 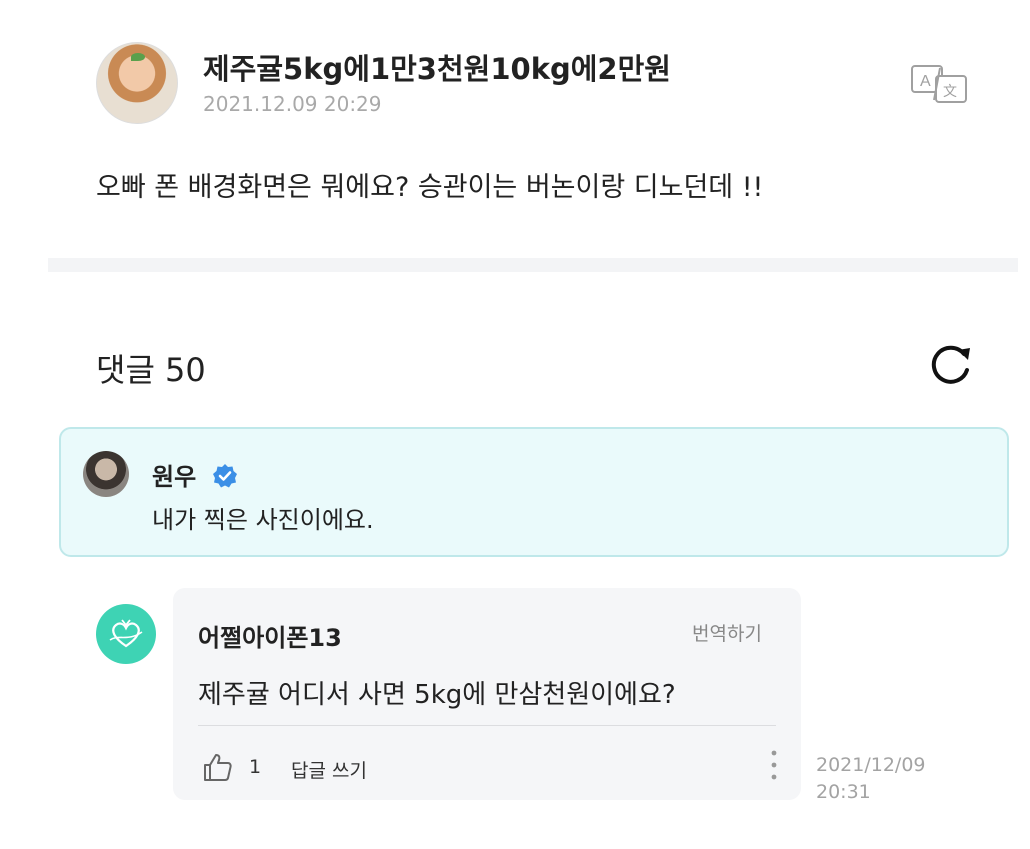 I want to click on post-author-avatar, so click(x=137, y=83).